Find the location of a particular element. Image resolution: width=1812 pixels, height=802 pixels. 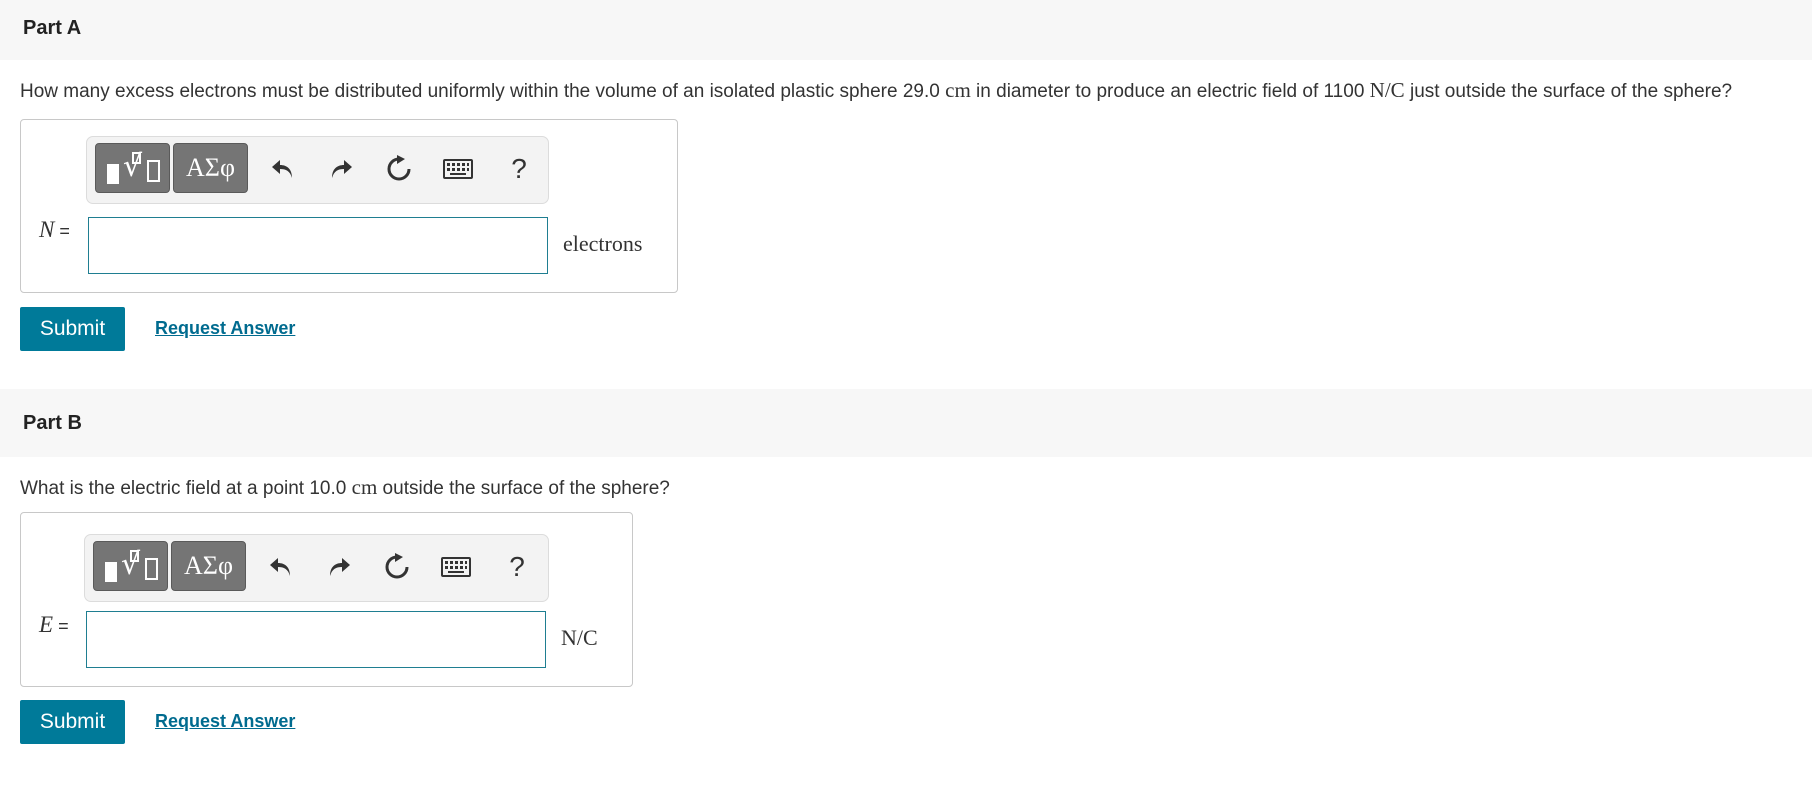

part-a-header: Part A is located at coordinates (906, 30).